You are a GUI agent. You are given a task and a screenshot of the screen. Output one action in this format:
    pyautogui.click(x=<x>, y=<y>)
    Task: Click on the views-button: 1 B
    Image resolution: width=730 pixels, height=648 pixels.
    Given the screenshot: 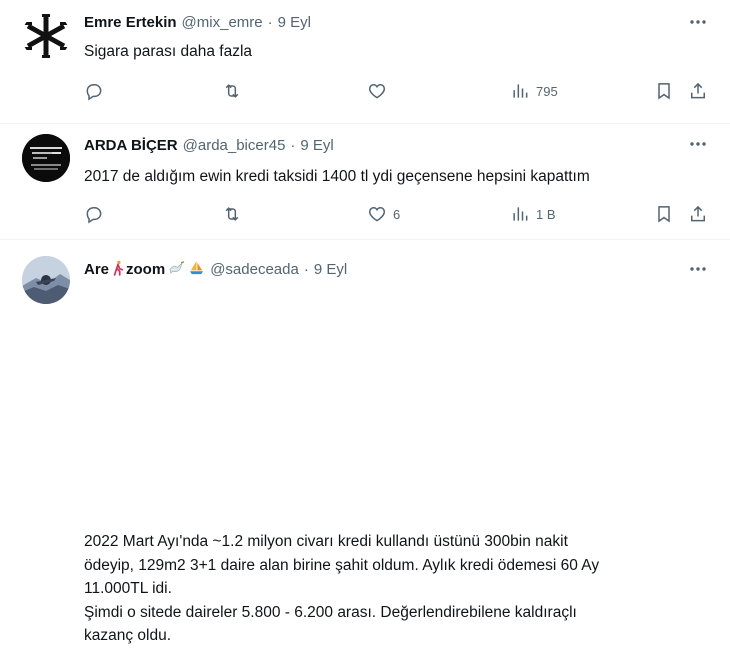 What is the action you would take?
    pyautogui.click(x=533, y=214)
    